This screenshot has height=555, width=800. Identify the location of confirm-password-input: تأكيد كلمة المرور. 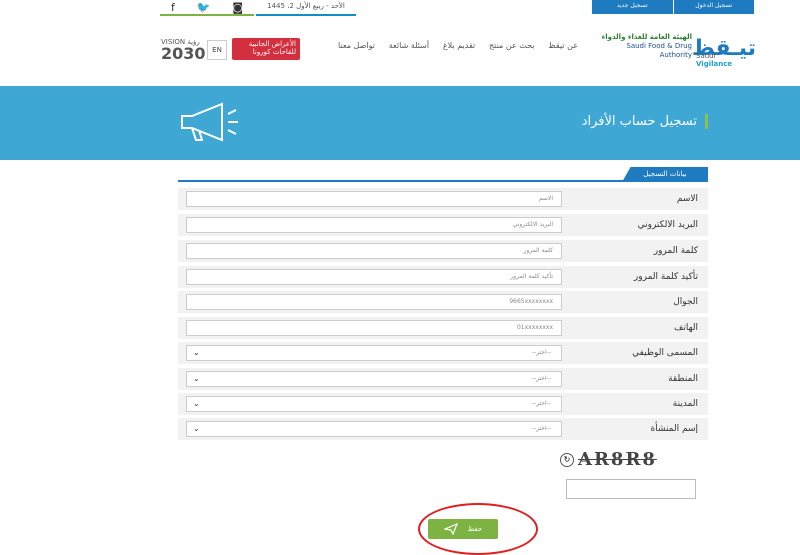
(374, 277).